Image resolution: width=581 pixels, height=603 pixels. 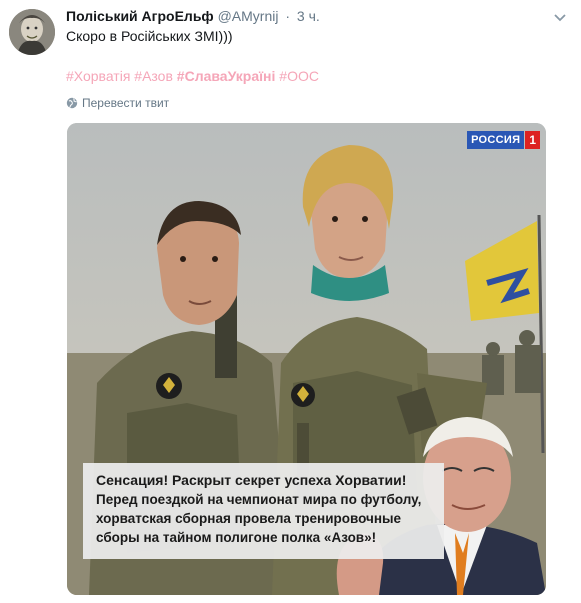 What do you see at coordinates (98, 76) in the screenshot?
I see `hashtag-link: #Хорватія` at bounding box center [98, 76].